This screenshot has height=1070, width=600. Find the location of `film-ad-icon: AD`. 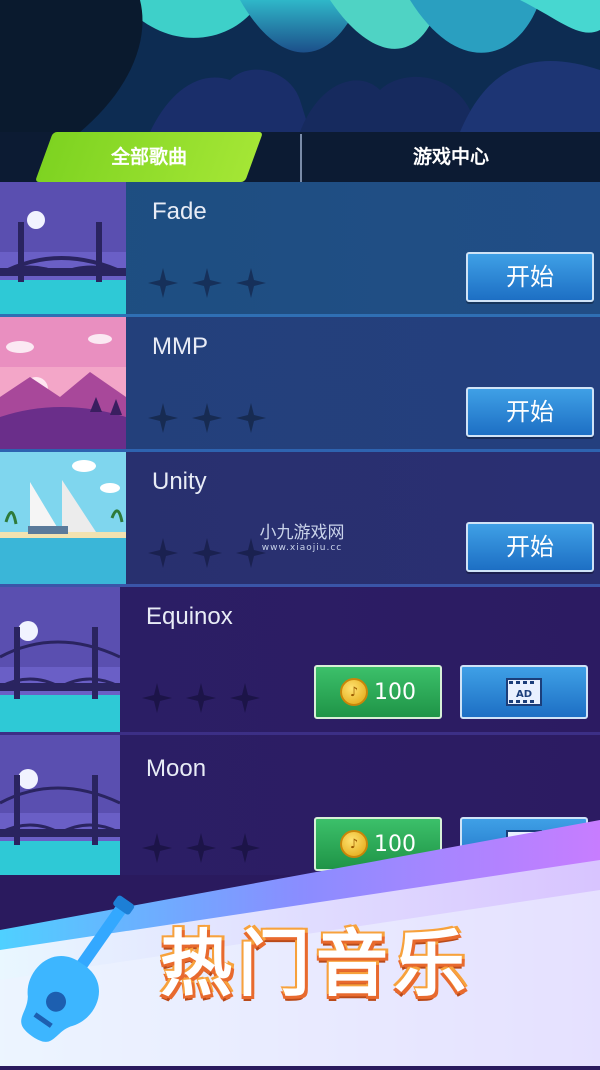

film-ad-icon: AD is located at coordinates (524, 692).